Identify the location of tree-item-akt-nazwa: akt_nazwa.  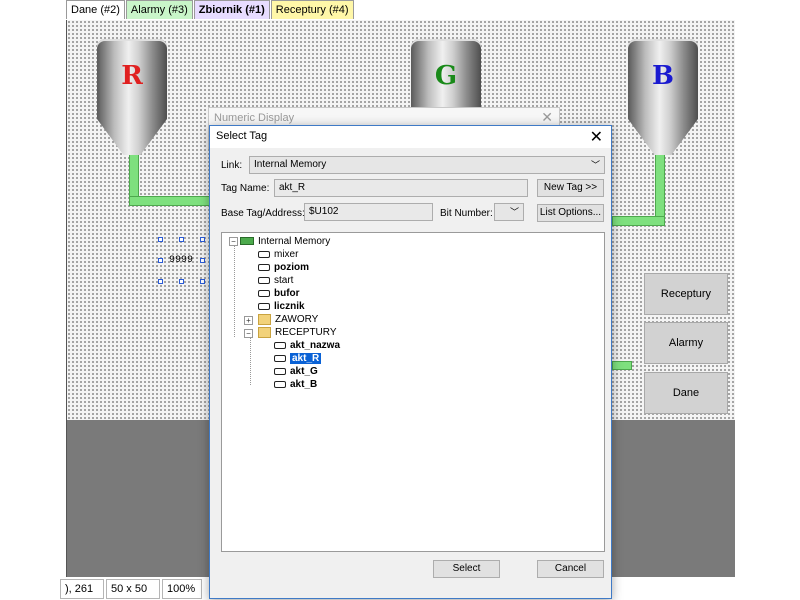
(307, 345).